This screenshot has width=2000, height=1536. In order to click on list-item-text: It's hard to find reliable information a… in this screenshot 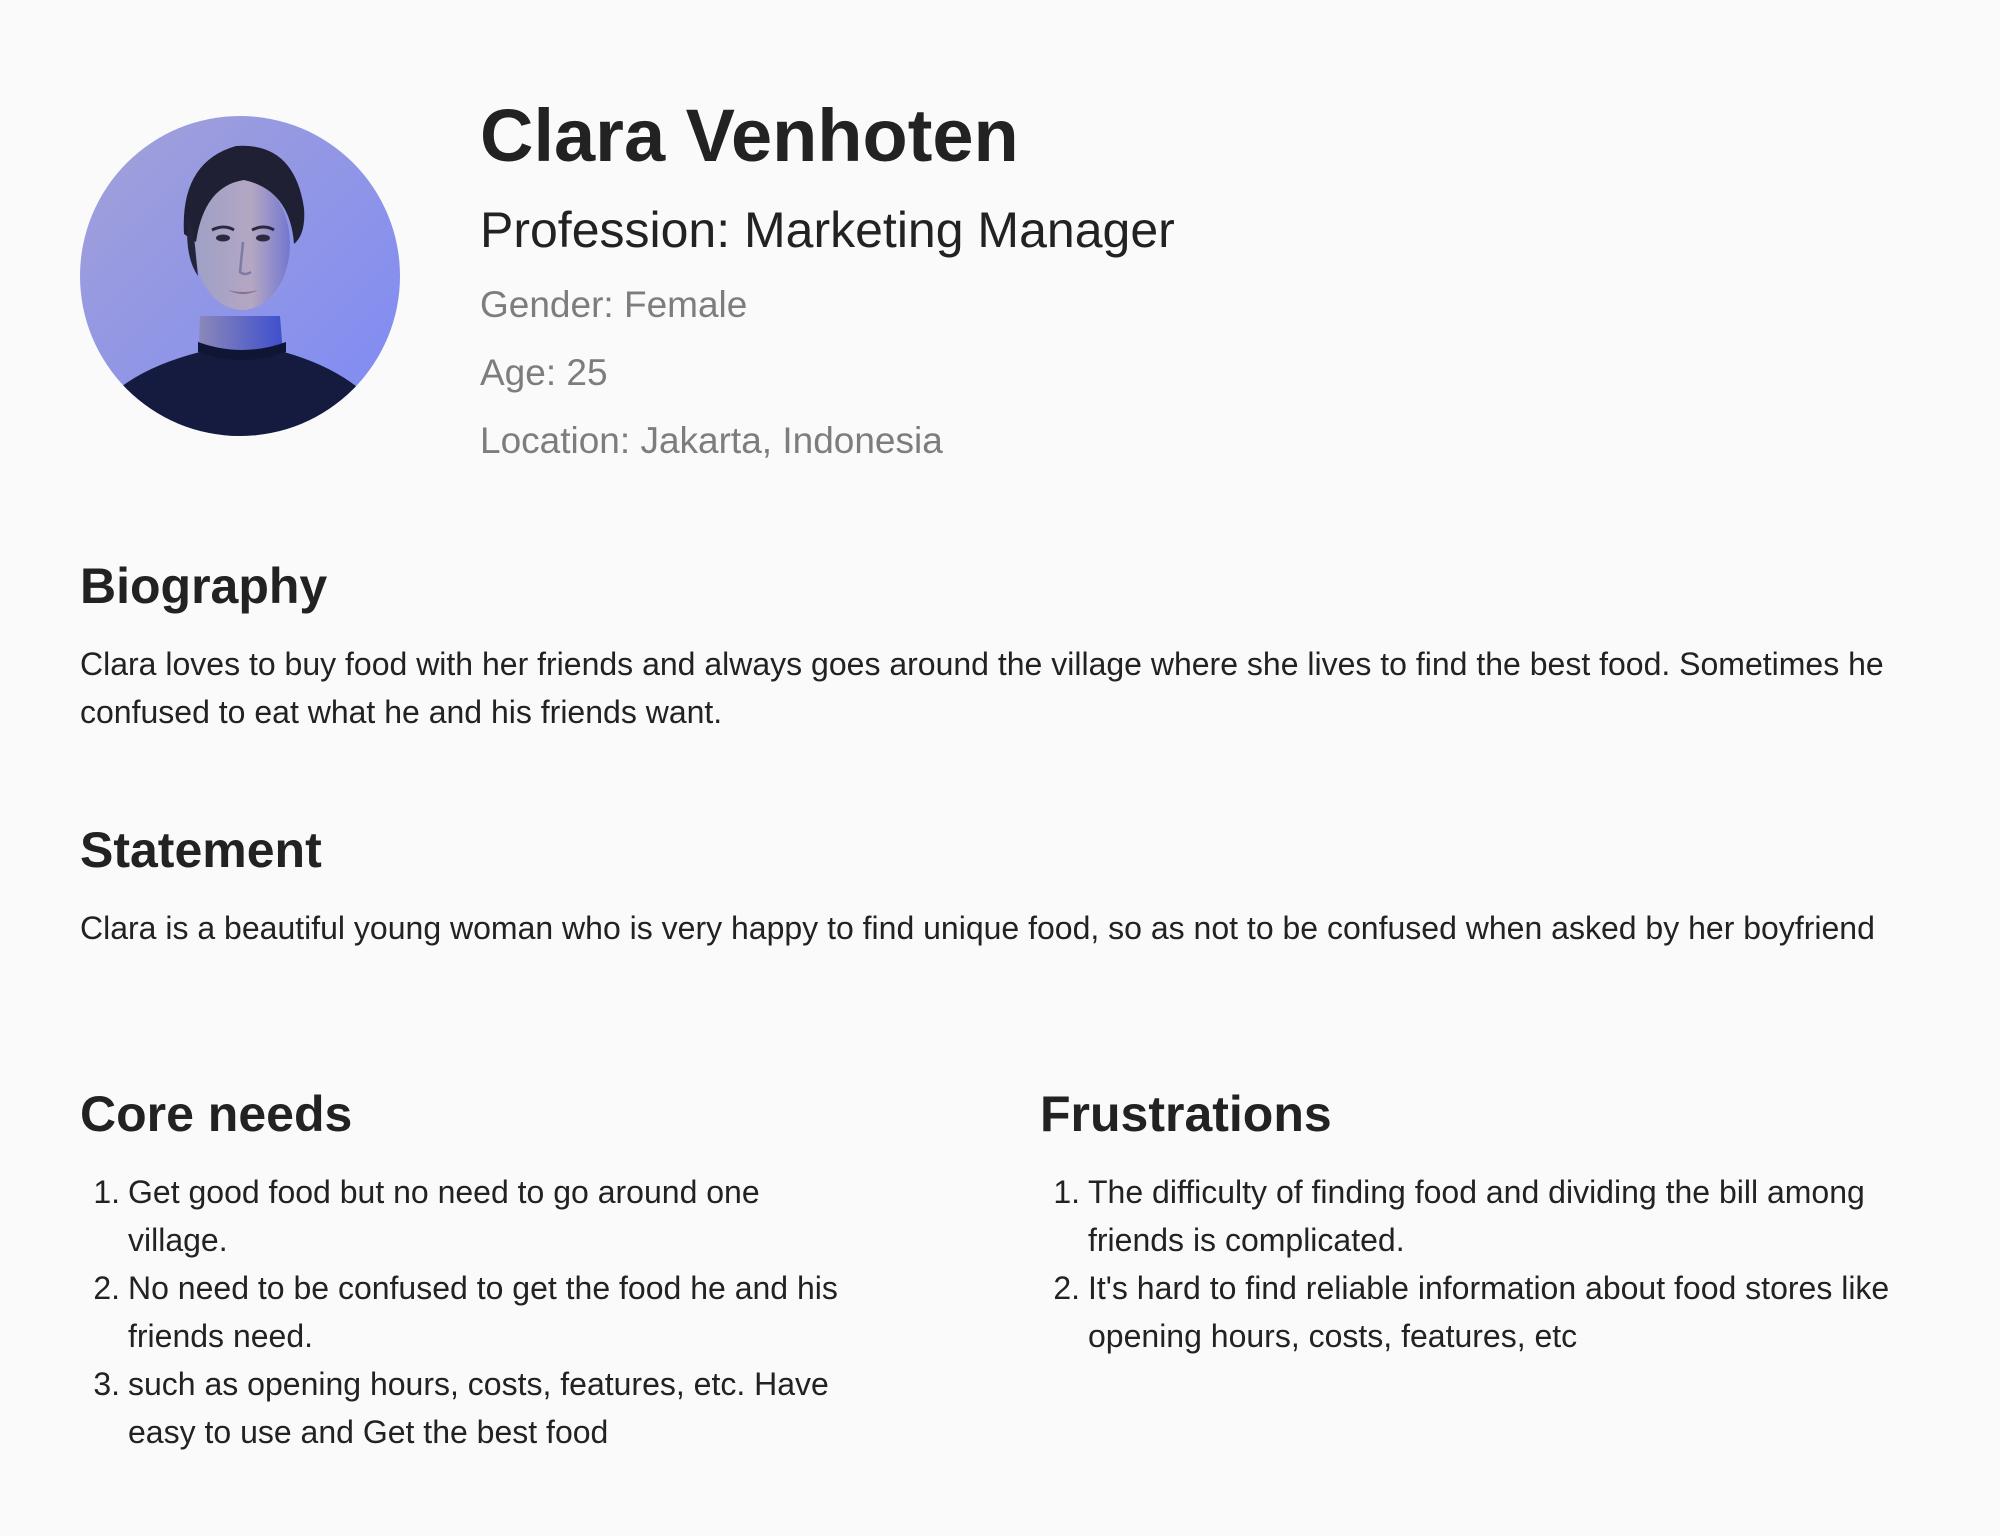, I will do `click(1489, 1312)`.